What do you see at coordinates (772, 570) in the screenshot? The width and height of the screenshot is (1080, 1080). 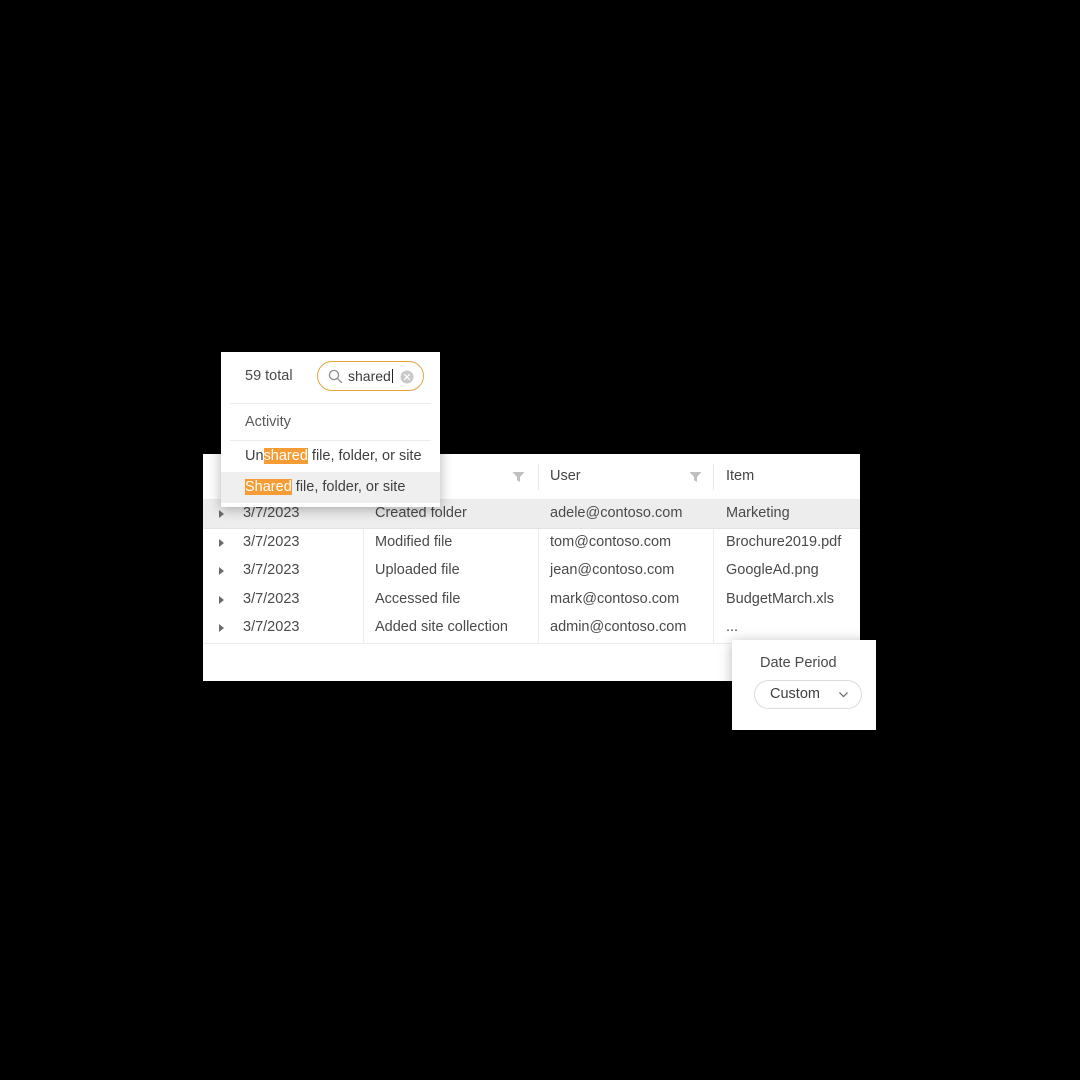 I see `row-item: GoogleAd.png` at bounding box center [772, 570].